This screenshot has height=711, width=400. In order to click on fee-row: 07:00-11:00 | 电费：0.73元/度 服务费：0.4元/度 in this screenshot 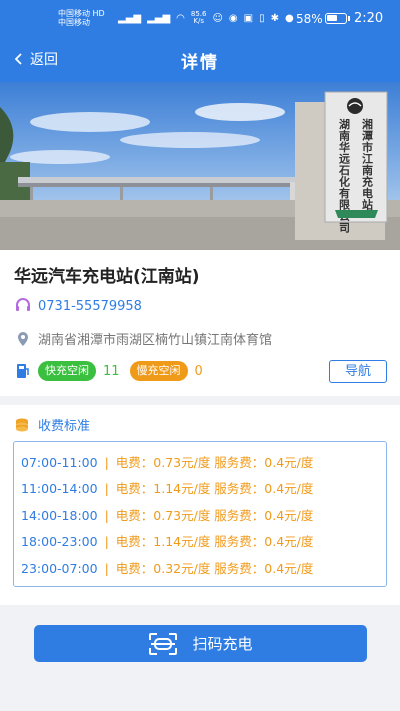, I will do `click(167, 462)`.